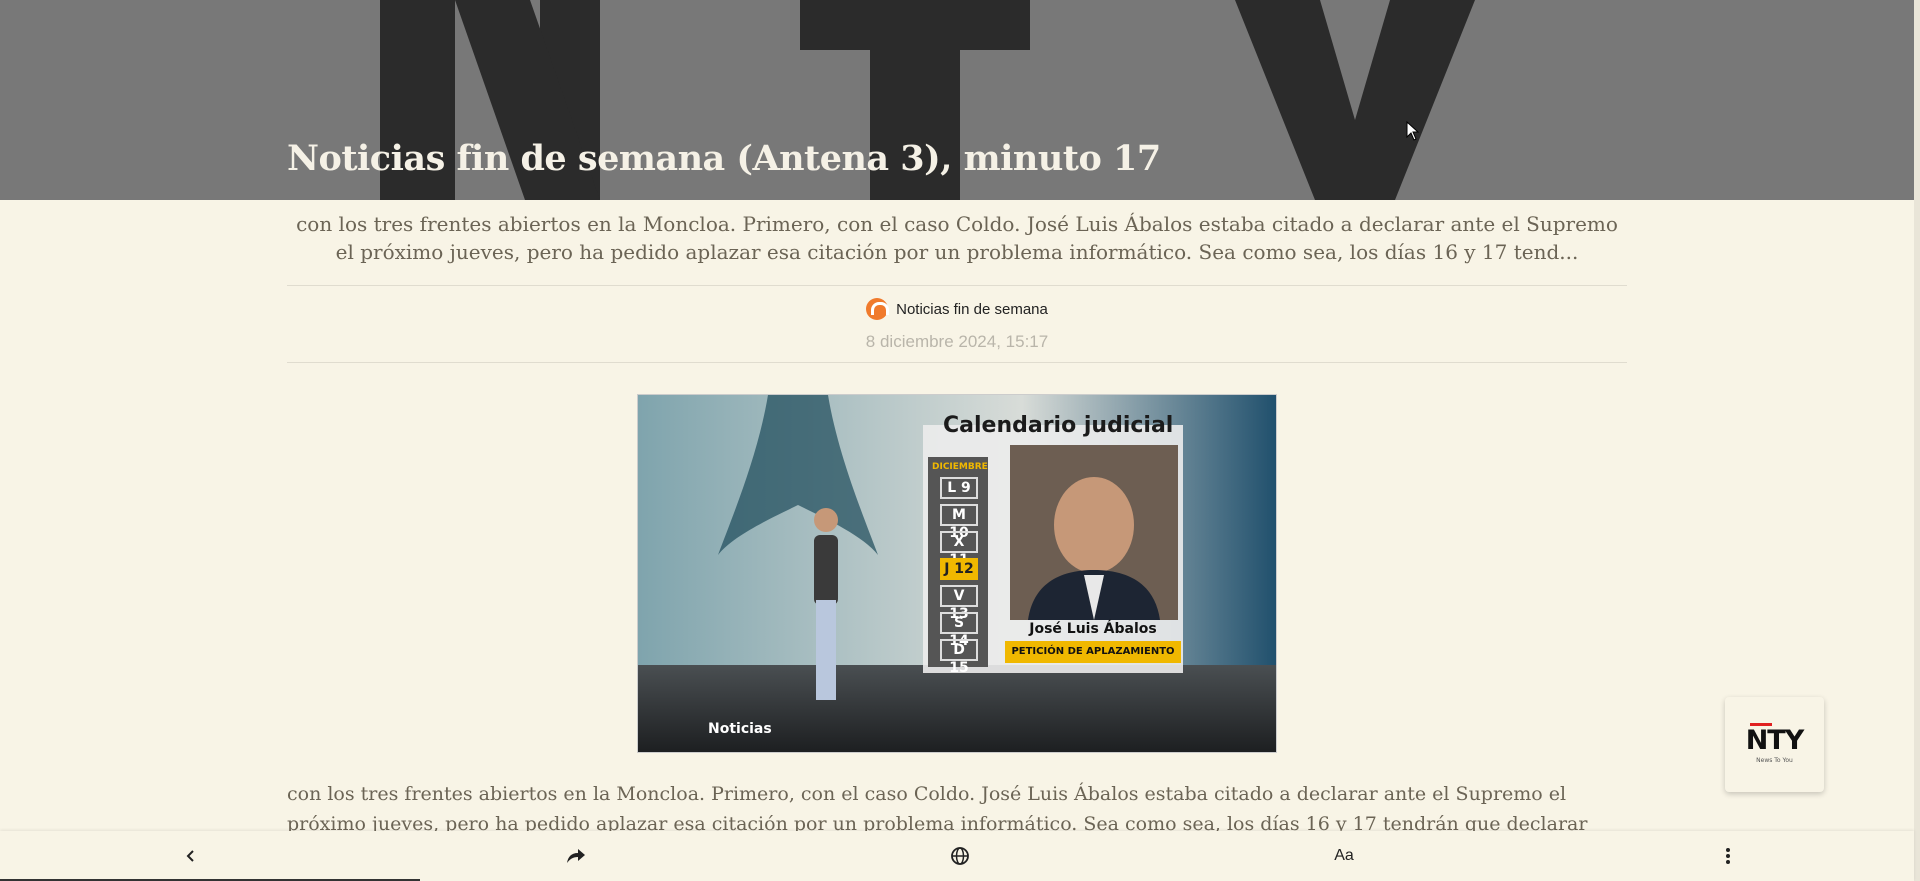 The width and height of the screenshot is (1920, 881). I want to click on text-size-button: Aa, so click(1344, 856).